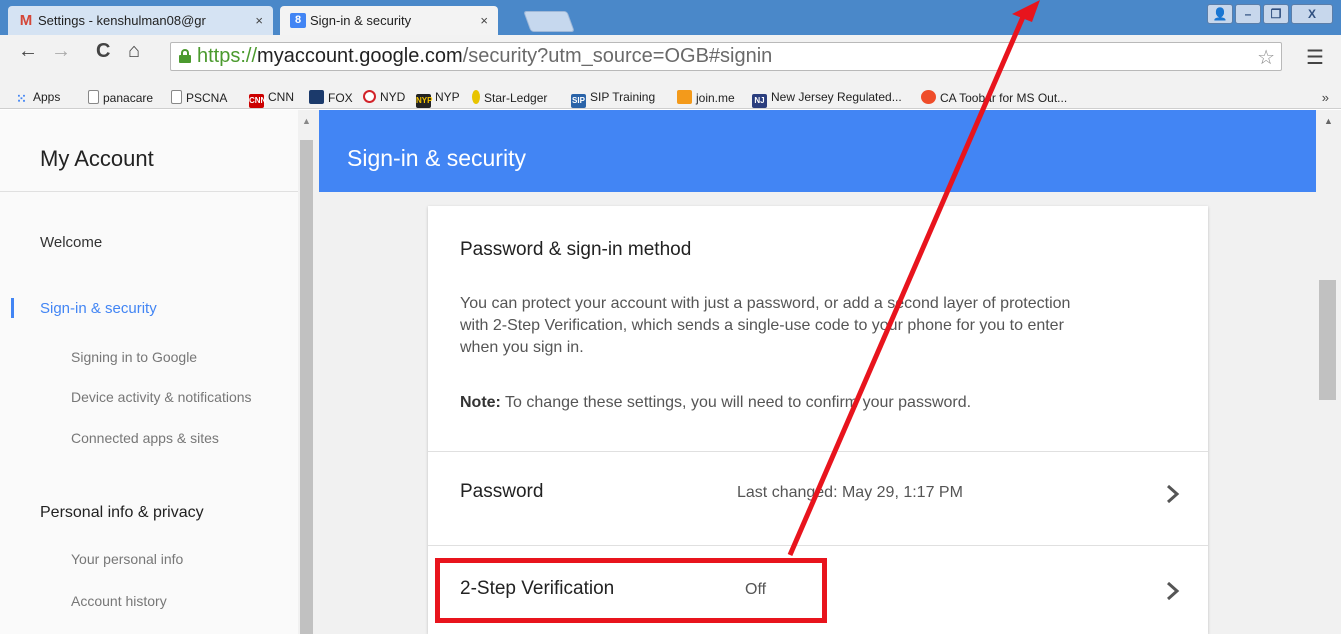  What do you see at coordinates (1325, 97) in the screenshot?
I see `bookmarks-overflow-icon: »` at bounding box center [1325, 97].